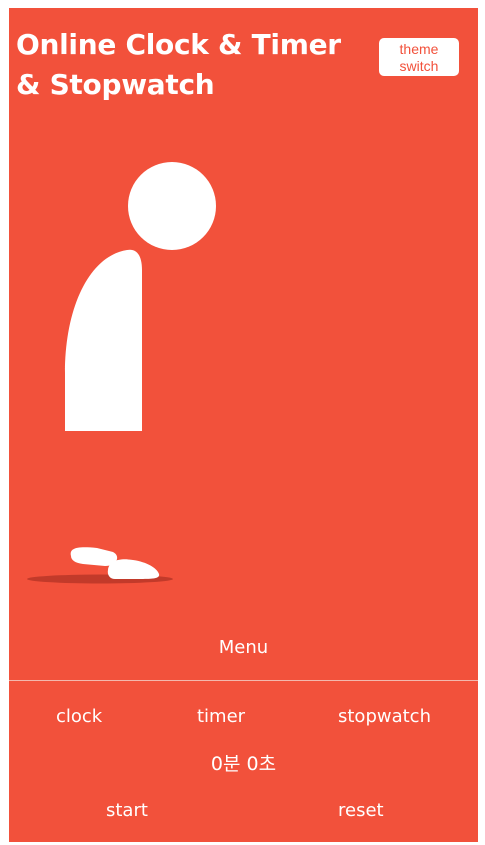 Image resolution: width=485 pixels, height=845 pixels. I want to click on tab-clock: clock, so click(79, 717).